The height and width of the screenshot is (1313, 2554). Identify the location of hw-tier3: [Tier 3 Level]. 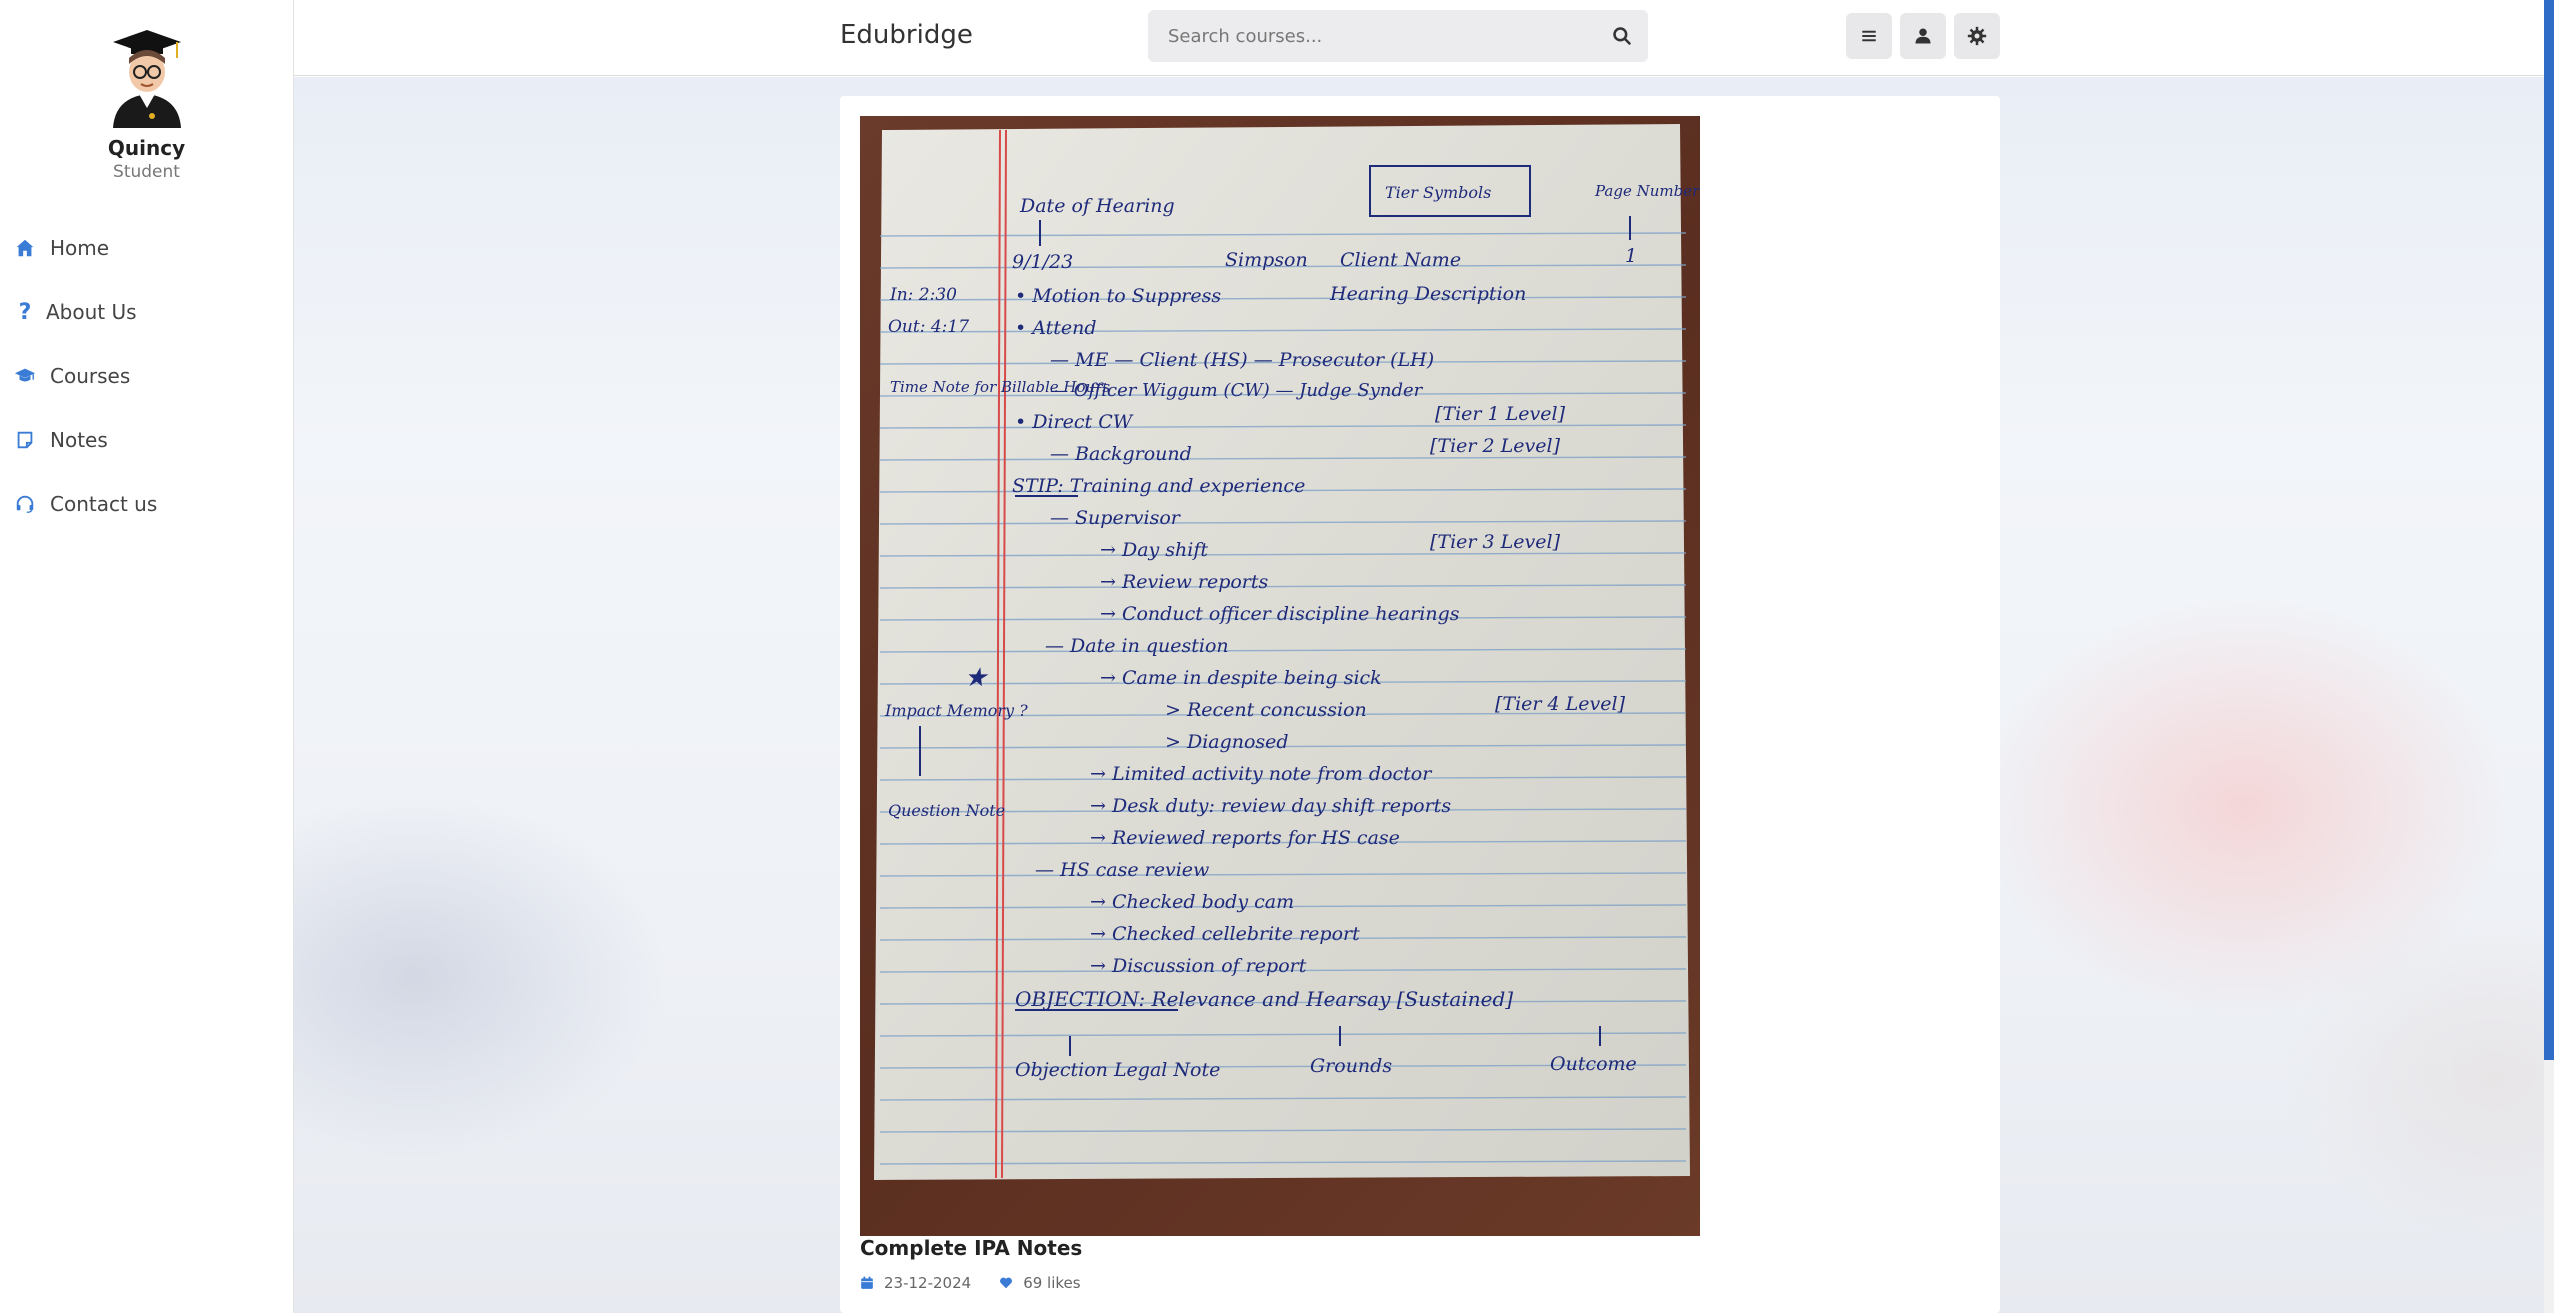
(1495, 542).